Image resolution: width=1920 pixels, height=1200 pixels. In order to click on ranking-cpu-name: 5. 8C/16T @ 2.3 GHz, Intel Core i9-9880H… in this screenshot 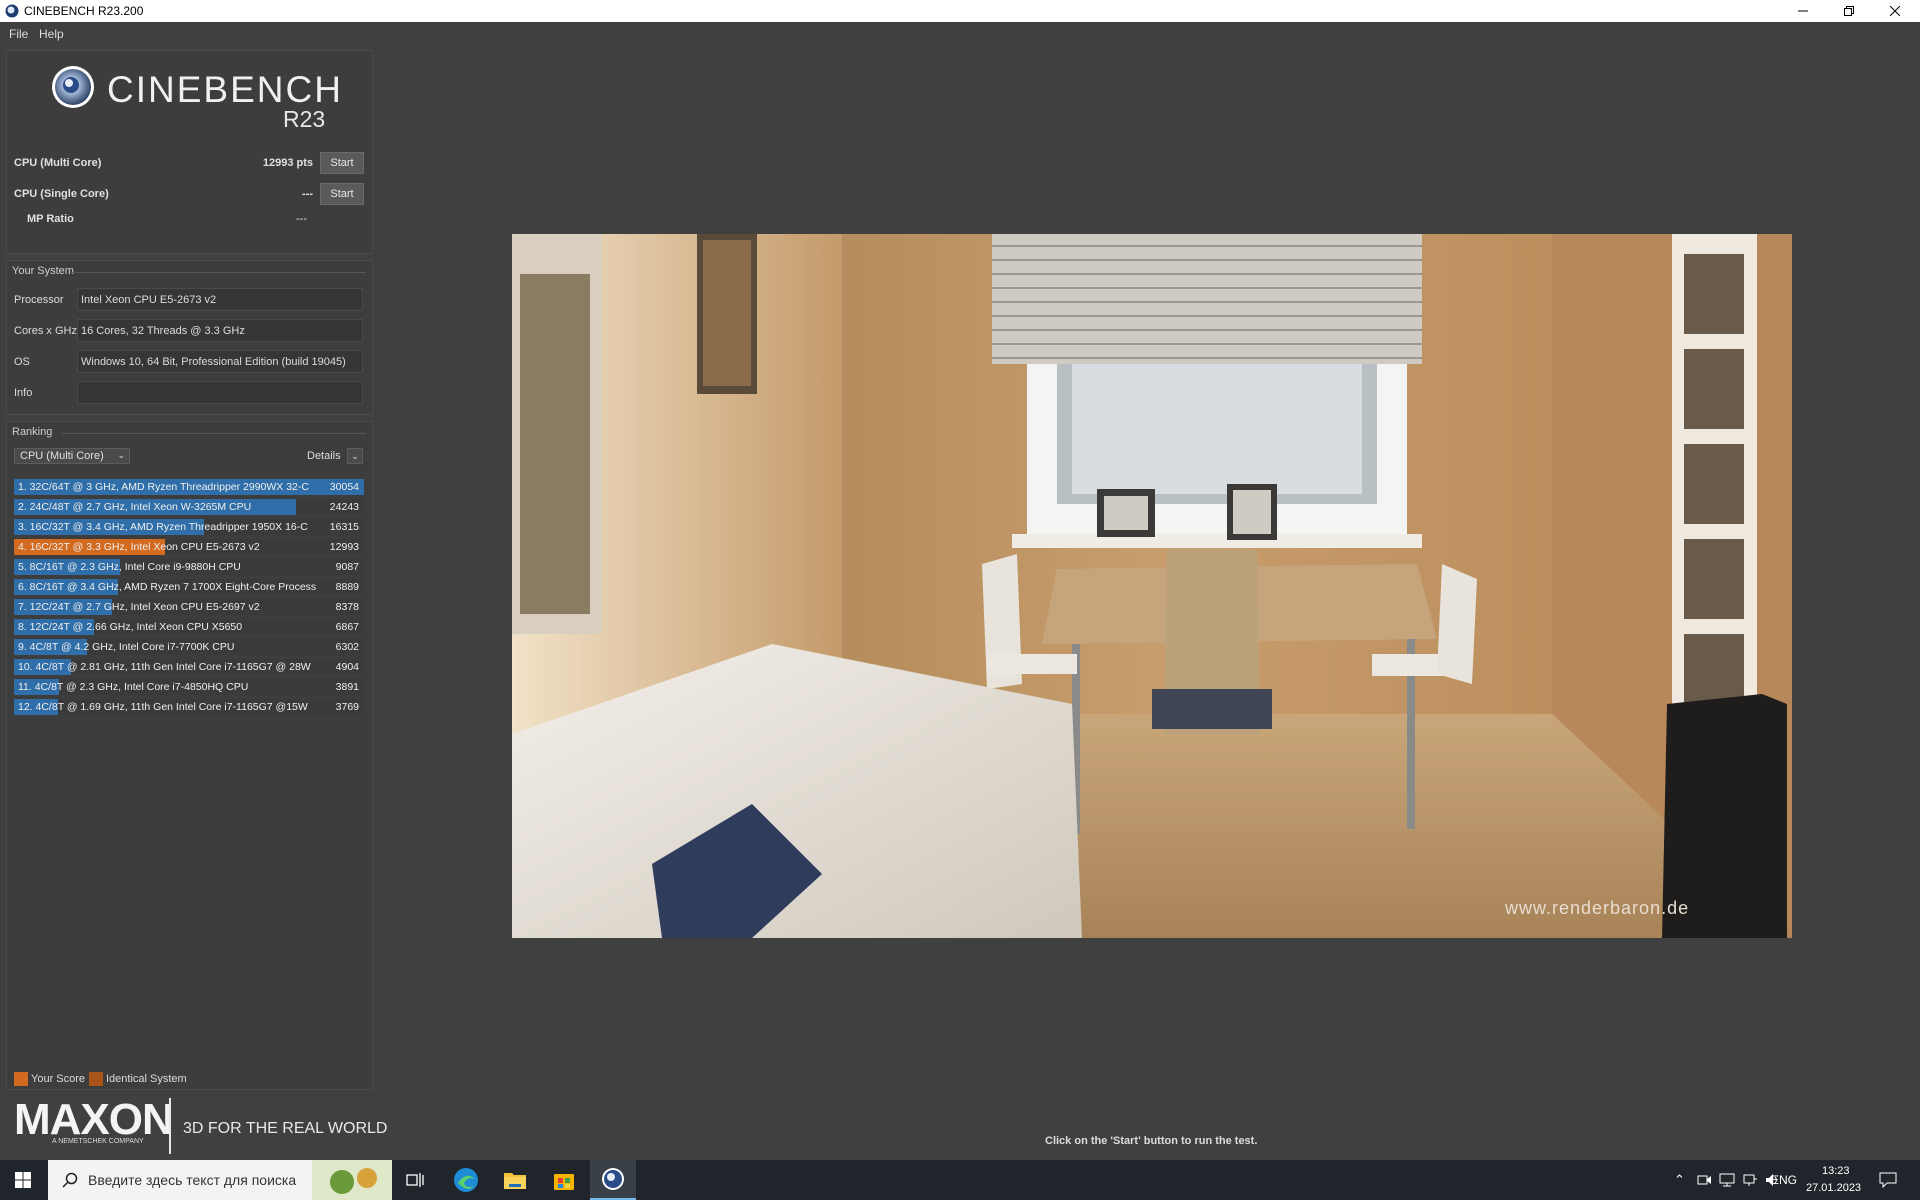, I will do `click(129, 567)`.